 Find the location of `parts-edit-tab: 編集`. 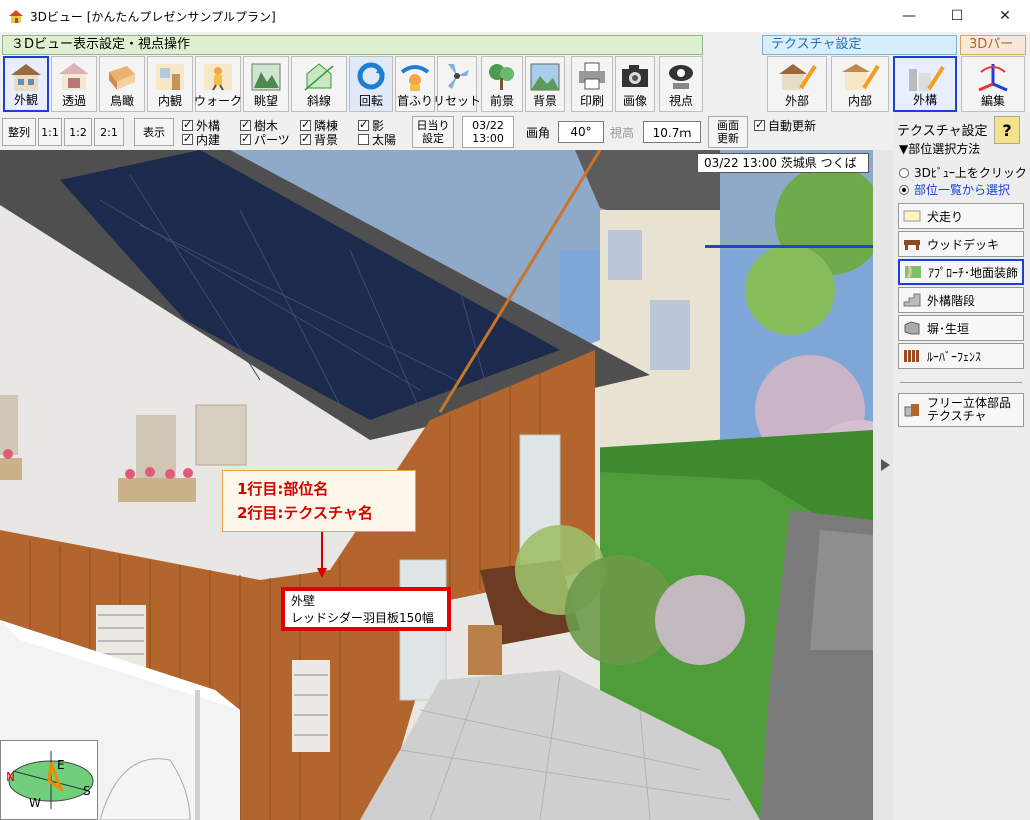

parts-edit-tab: 編集 is located at coordinates (993, 84).